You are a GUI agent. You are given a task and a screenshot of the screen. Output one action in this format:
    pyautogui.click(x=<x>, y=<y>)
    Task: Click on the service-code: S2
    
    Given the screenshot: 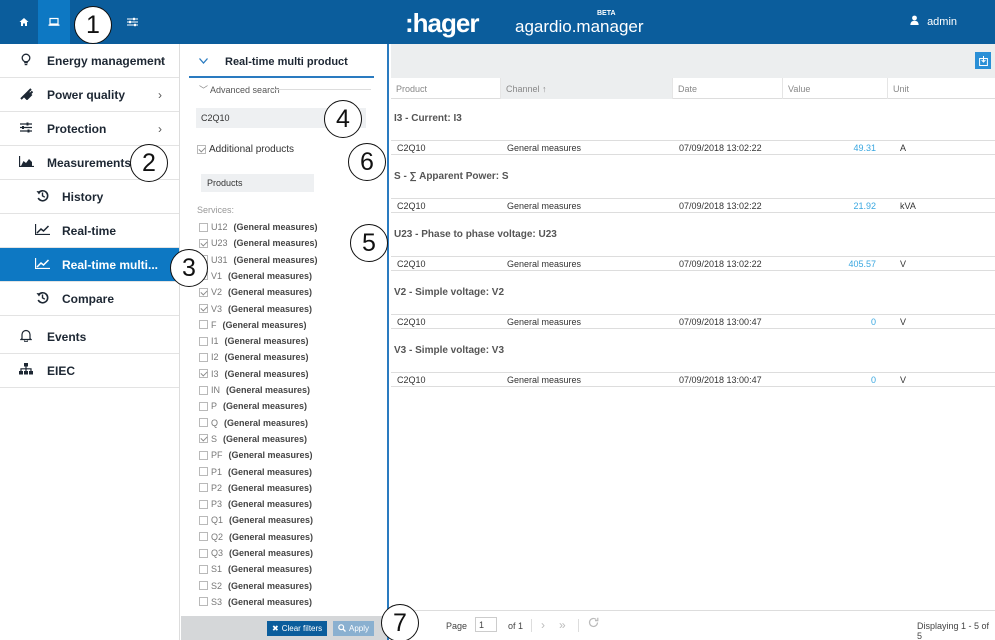 What is the action you would take?
    pyautogui.click(x=217, y=585)
    